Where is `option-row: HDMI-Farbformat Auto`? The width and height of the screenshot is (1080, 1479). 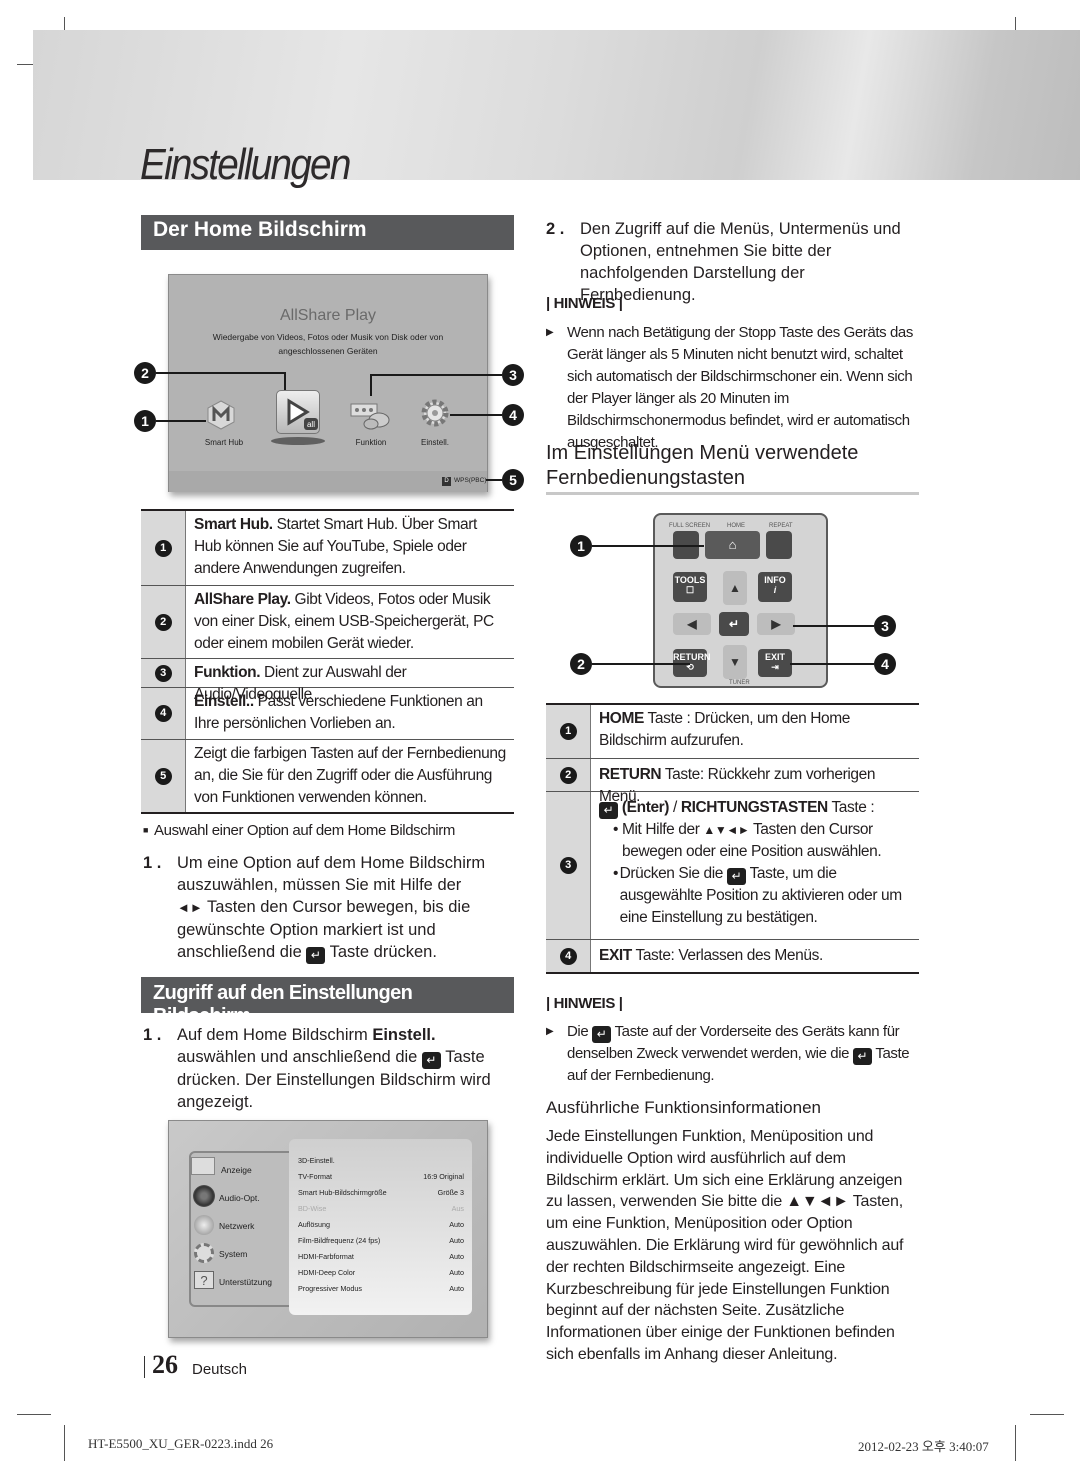
option-row: HDMI-Farbformat Auto is located at coordinates (381, 1257).